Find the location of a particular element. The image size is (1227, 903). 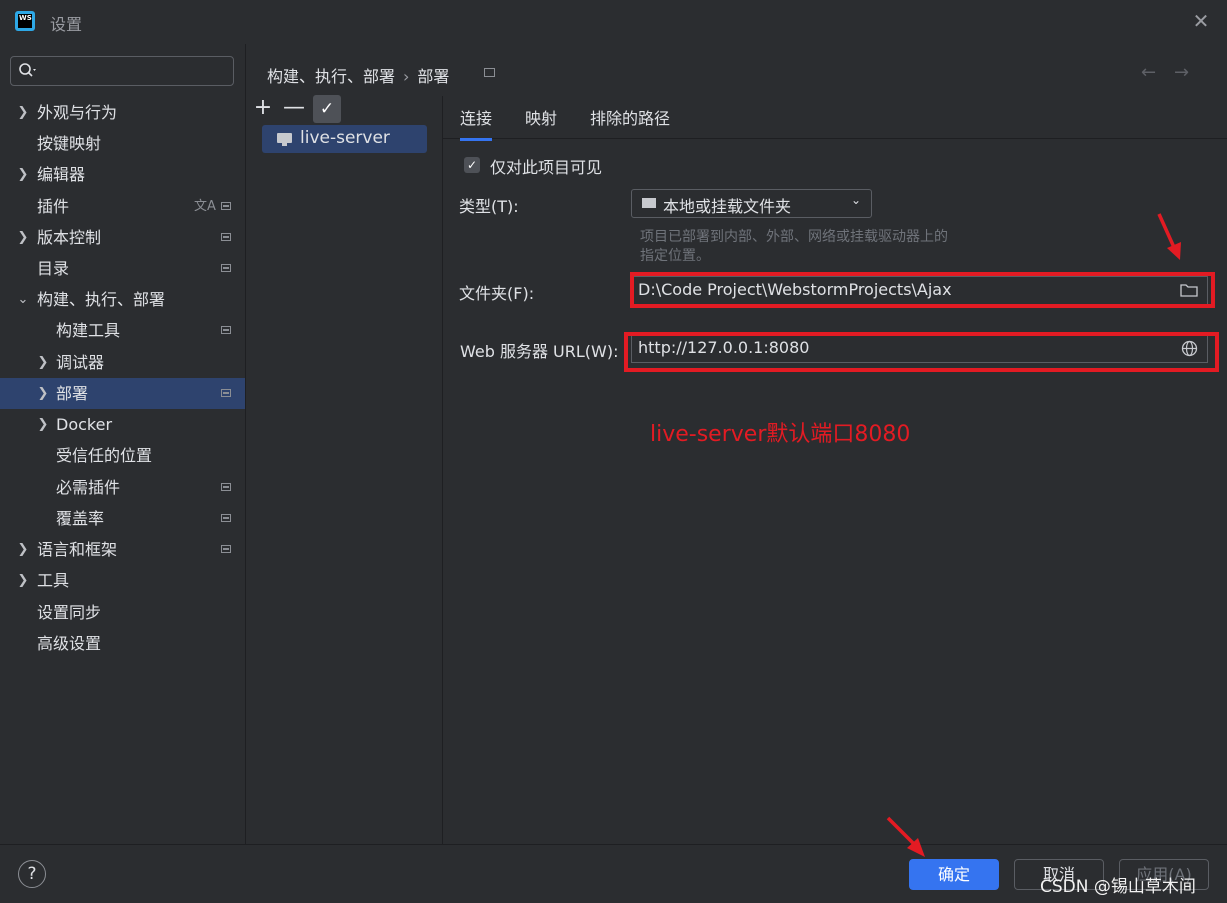

server-list-item: live-server is located at coordinates (344, 139).